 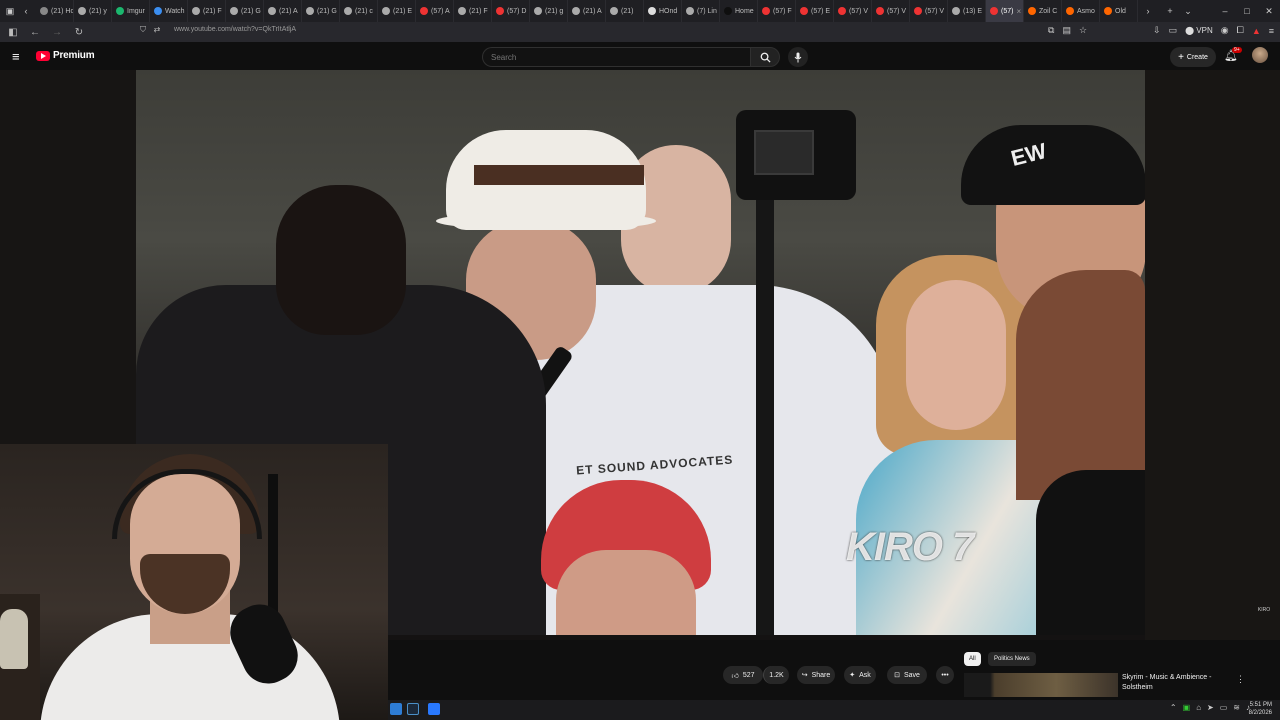 What do you see at coordinates (1170, 11) in the screenshot?
I see `new-tab-icon: +` at bounding box center [1170, 11].